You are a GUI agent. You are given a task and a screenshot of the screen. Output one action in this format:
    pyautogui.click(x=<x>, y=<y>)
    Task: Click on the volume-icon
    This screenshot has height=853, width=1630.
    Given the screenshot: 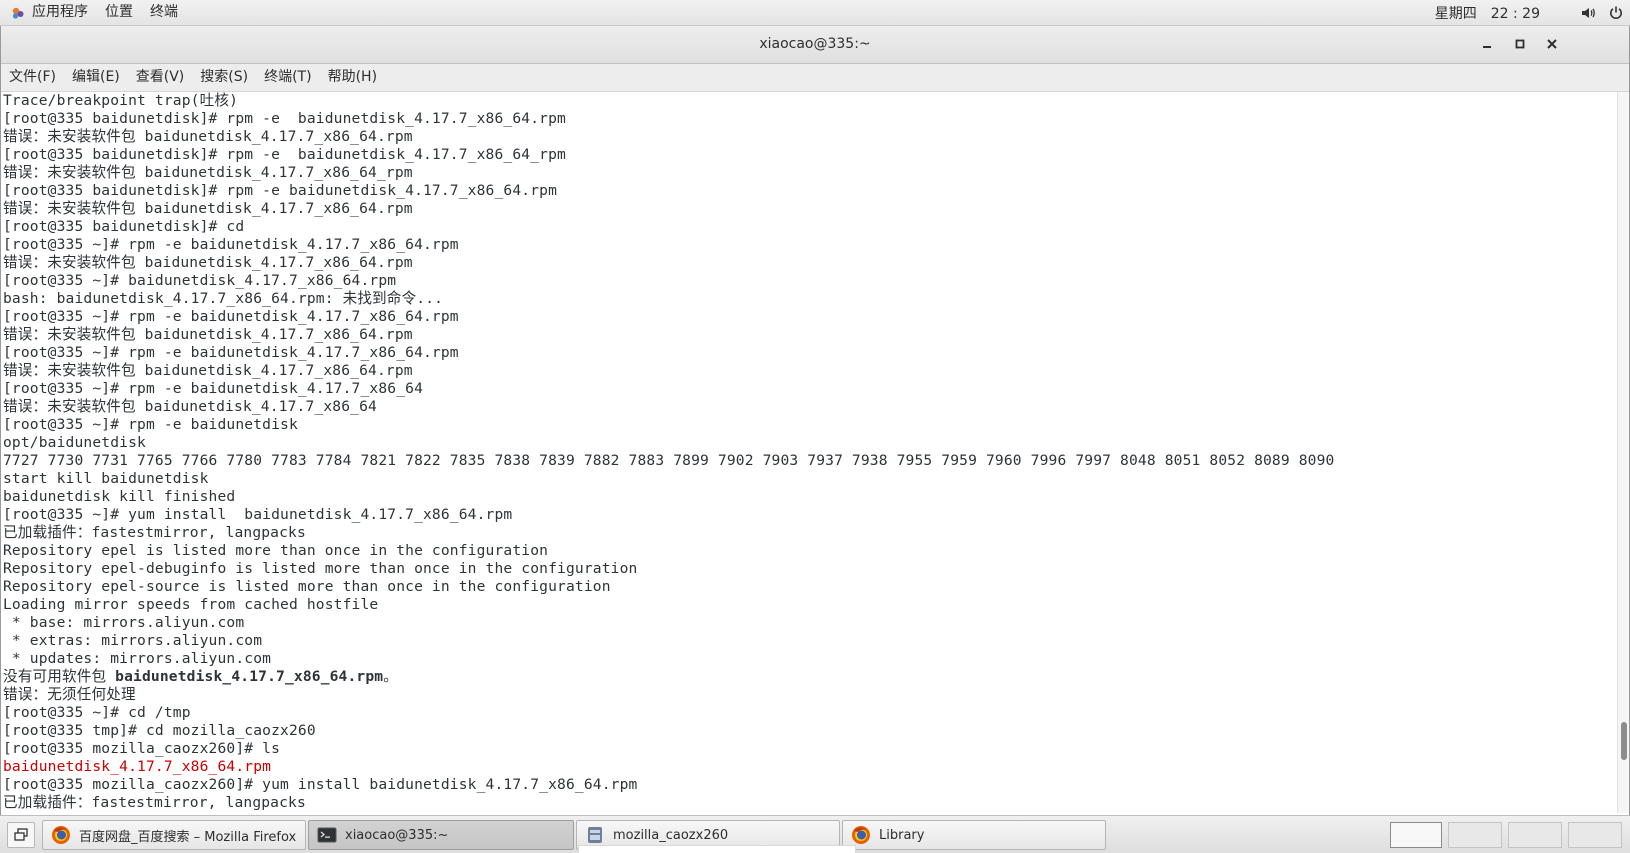 What is the action you would take?
    pyautogui.click(x=1588, y=13)
    